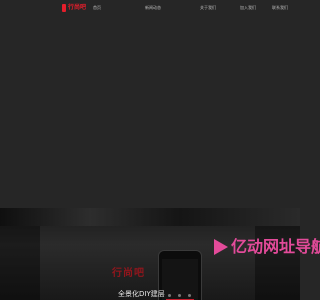 The width and height of the screenshot is (320, 300). What do you see at coordinates (169, 295) in the screenshot?
I see `prev-icon` at bounding box center [169, 295].